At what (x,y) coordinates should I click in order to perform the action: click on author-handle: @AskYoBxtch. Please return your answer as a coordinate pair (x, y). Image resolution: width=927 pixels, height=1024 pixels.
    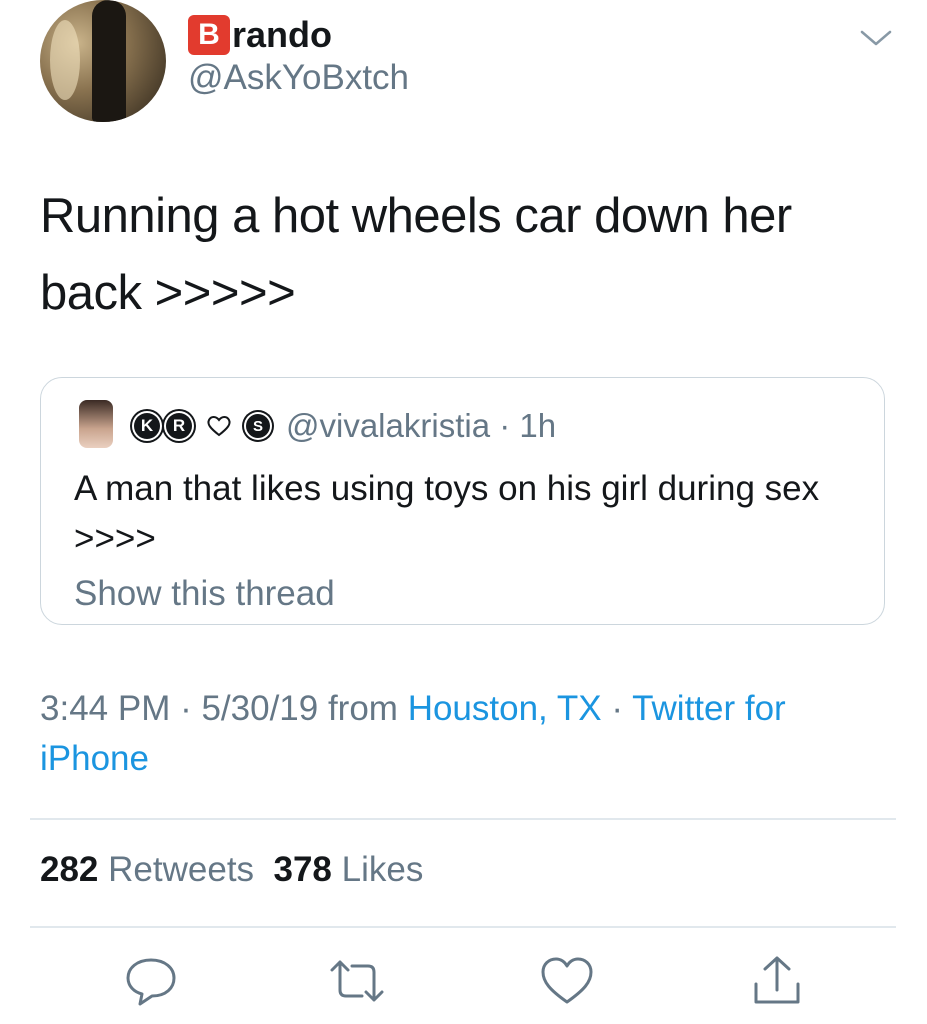
    Looking at the image, I should click on (298, 78).